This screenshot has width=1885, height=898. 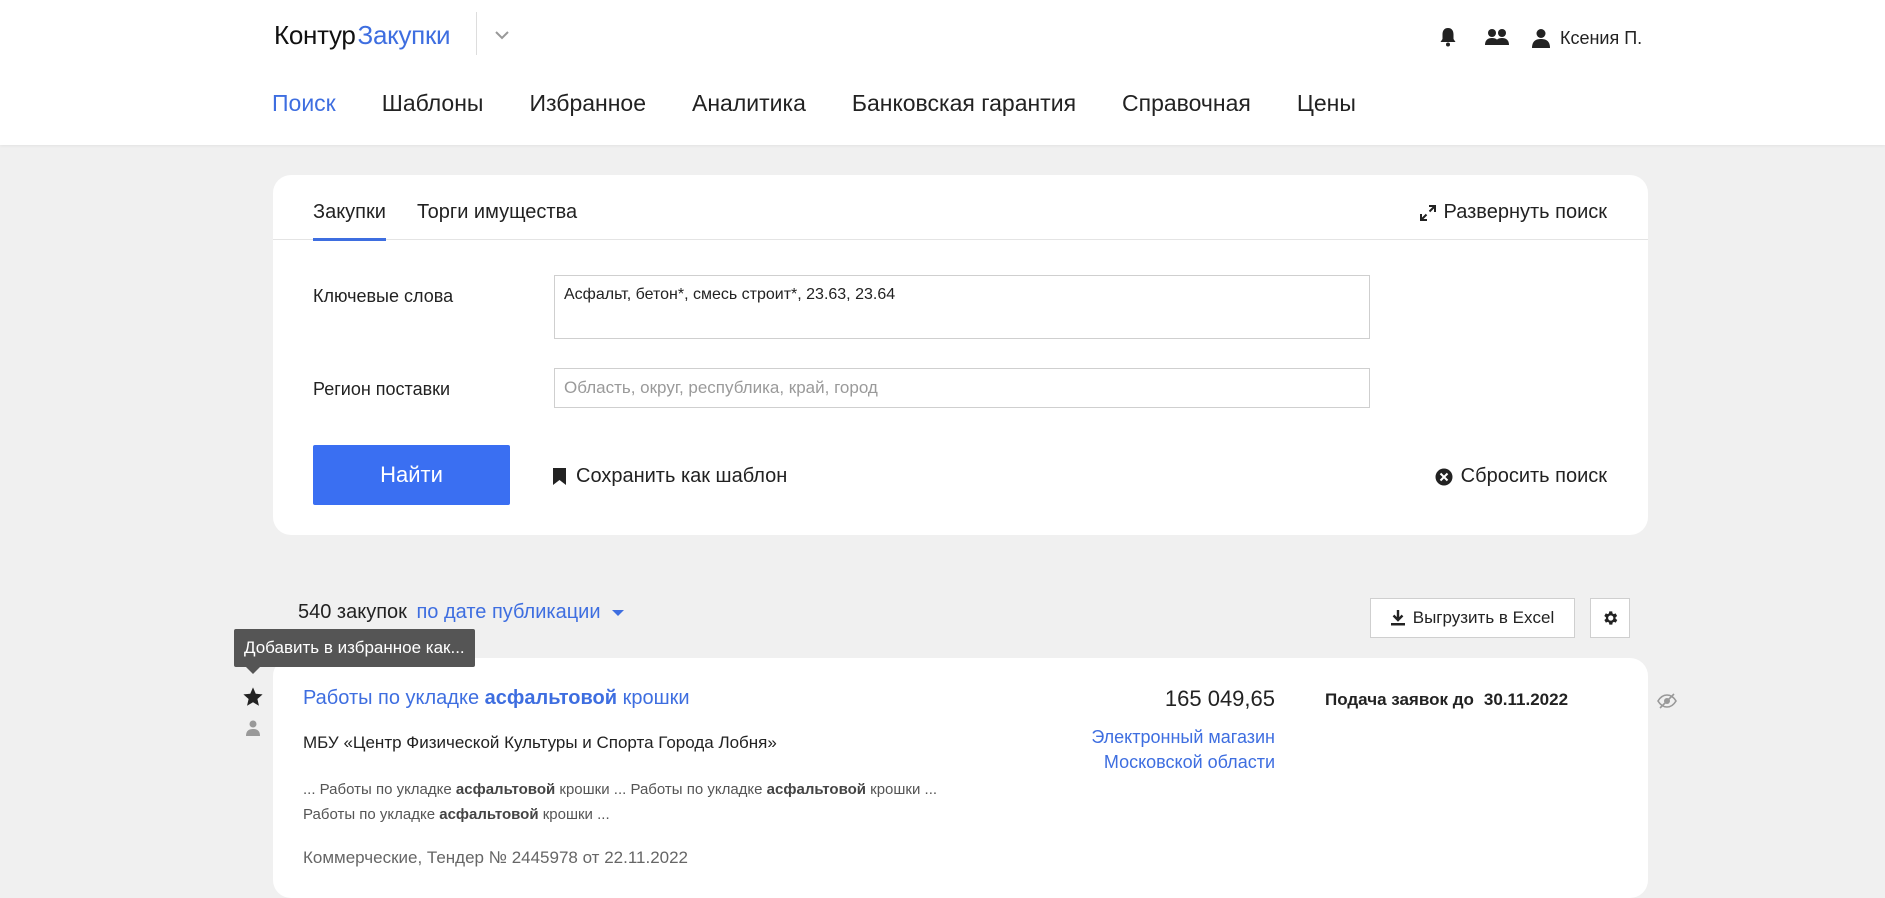 I want to click on export-excel-button: Выгрузить в Excel, so click(x=1472, y=618).